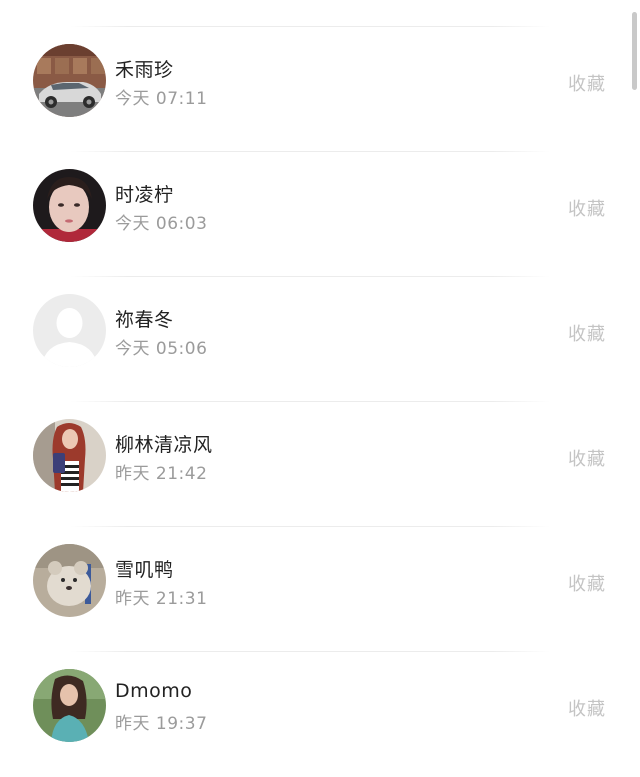  What do you see at coordinates (144, 195) in the screenshot?
I see `contact-name: 时凌柠` at bounding box center [144, 195].